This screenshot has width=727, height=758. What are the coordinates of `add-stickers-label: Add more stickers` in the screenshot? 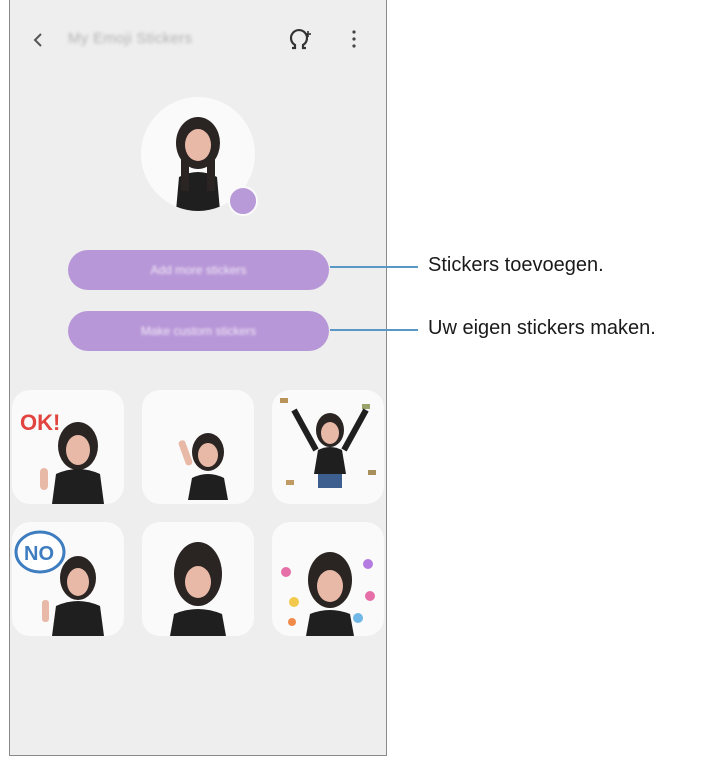 It's located at (198, 270).